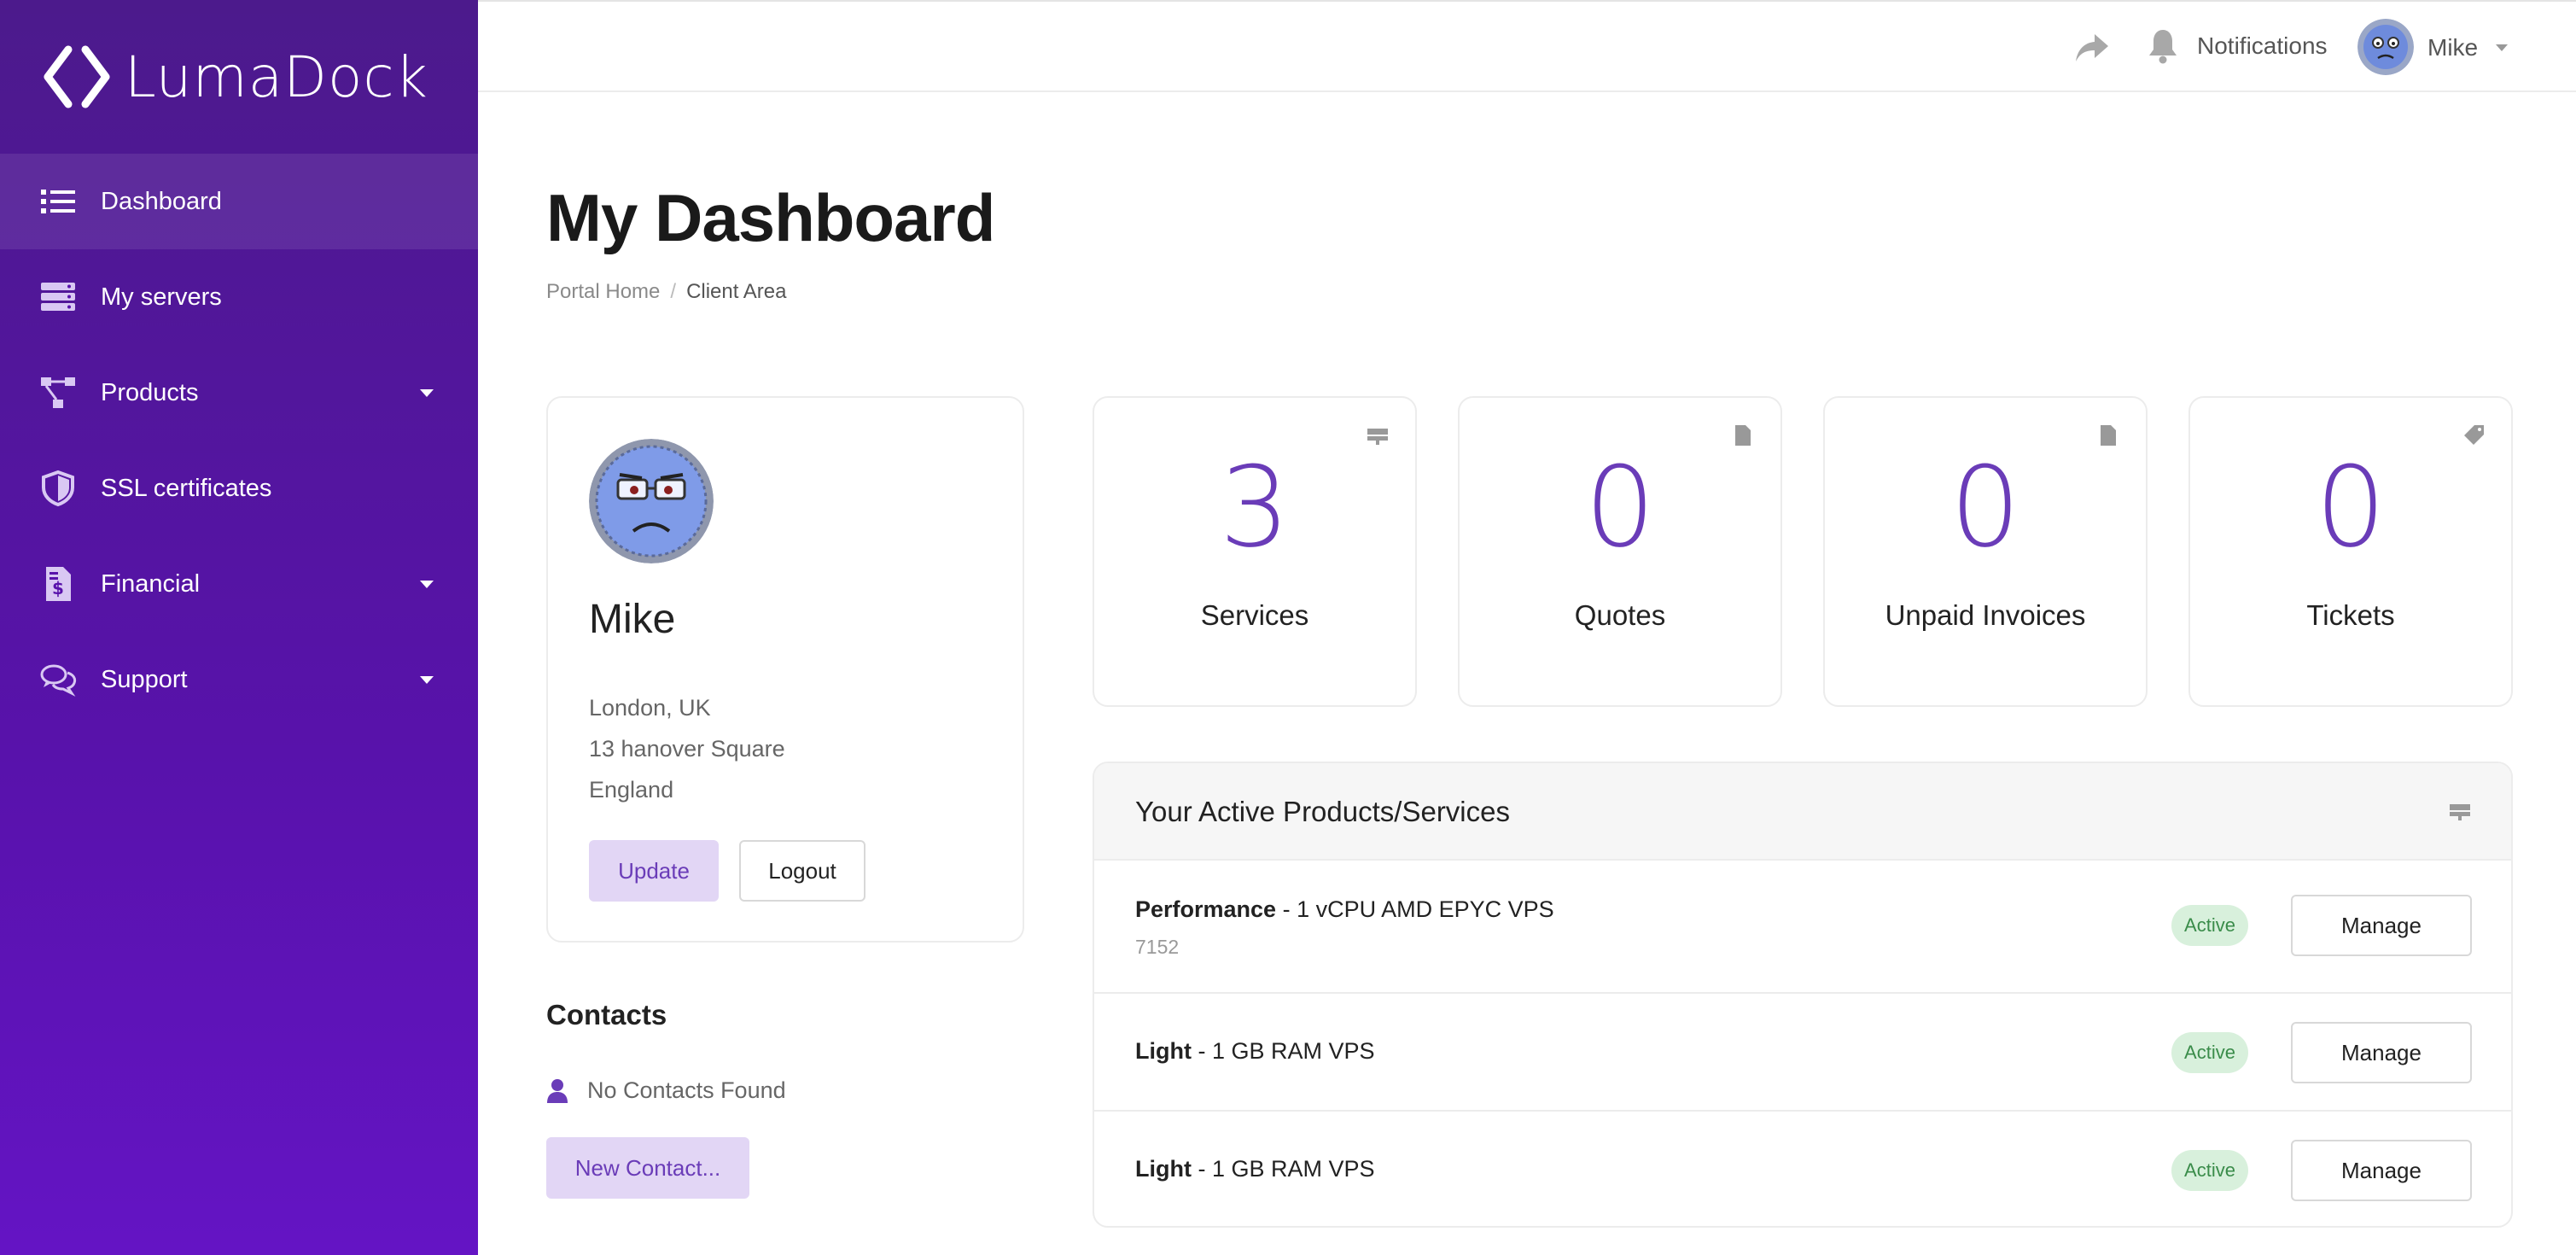  I want to click on hierarchy-icon, so click(58, 393).